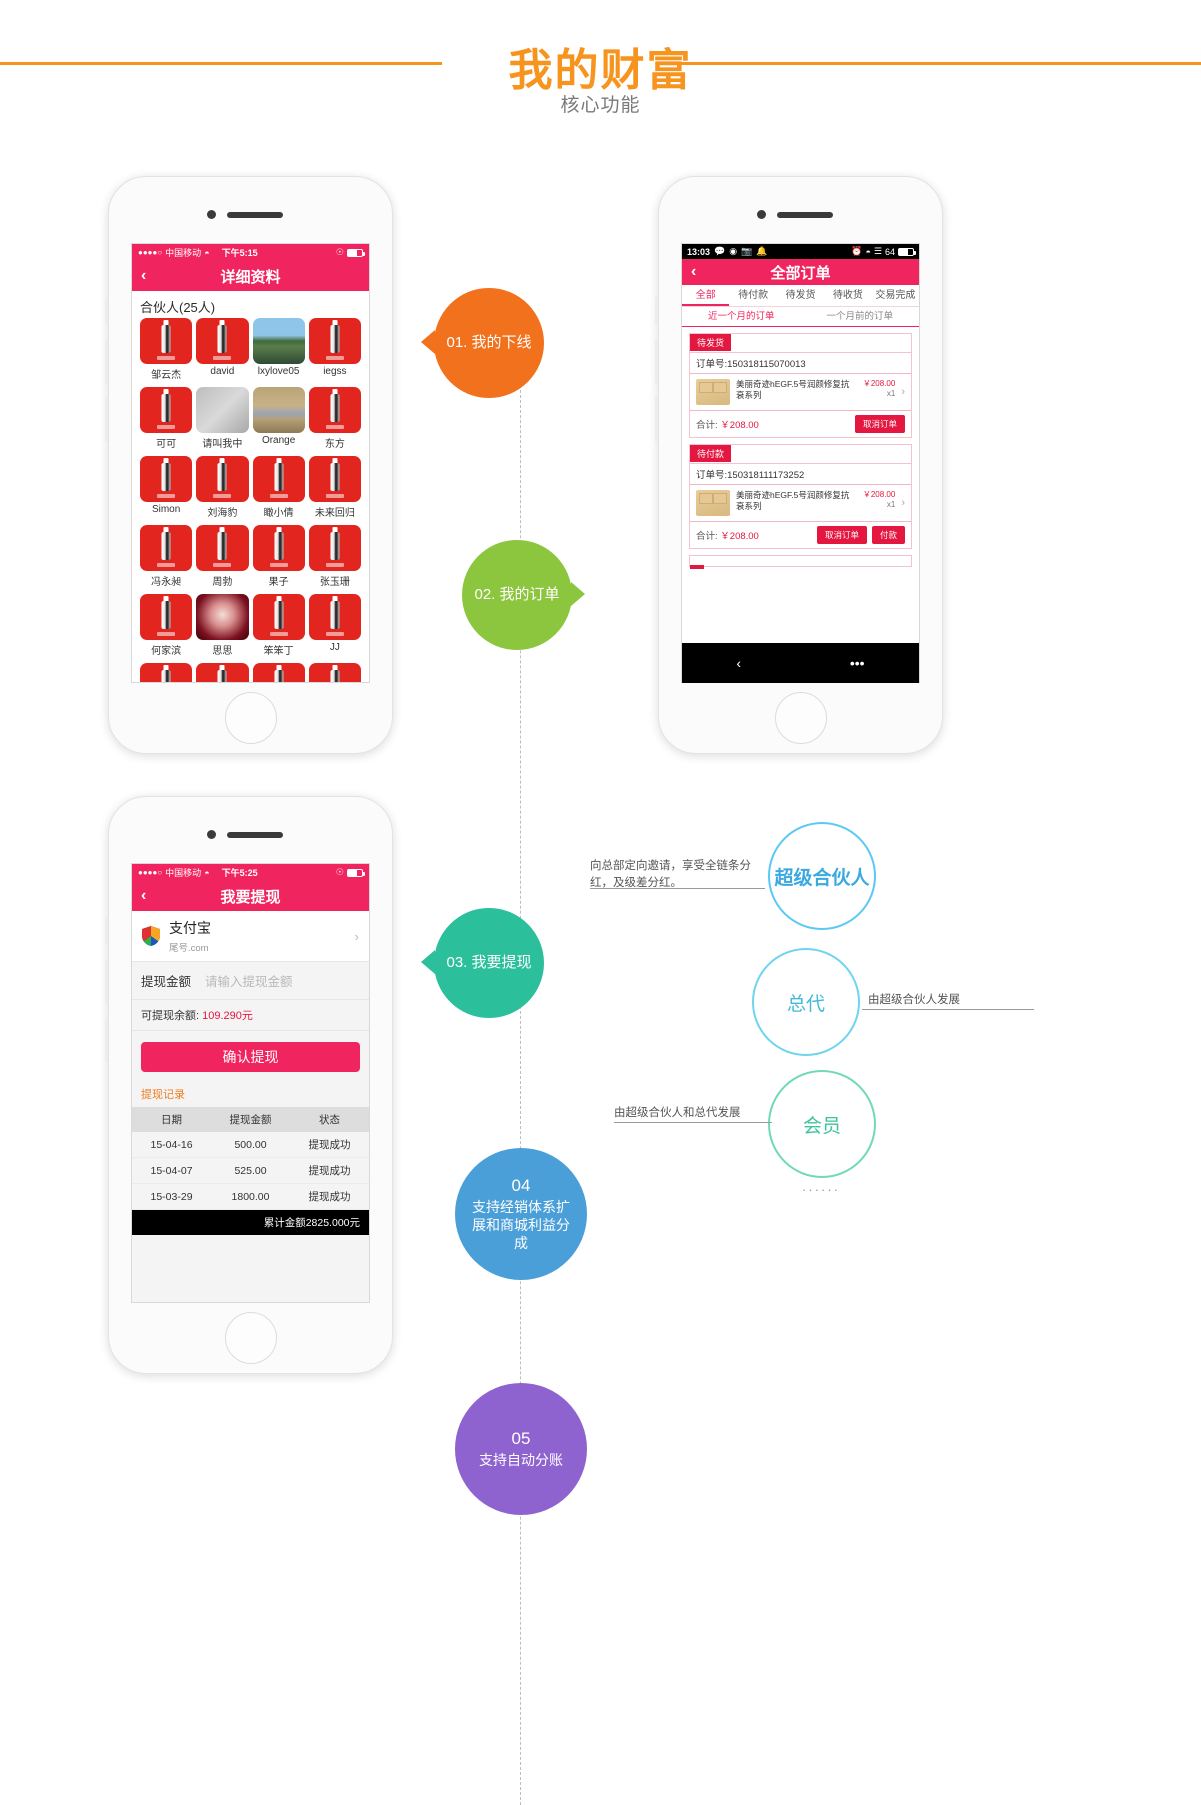 The height and width of the screenshot is (1805, 1201). Describe the element at coordinates (250, 1057) in the screenshot. I see `confirm-withdraw-button: 确认提现` at that location.